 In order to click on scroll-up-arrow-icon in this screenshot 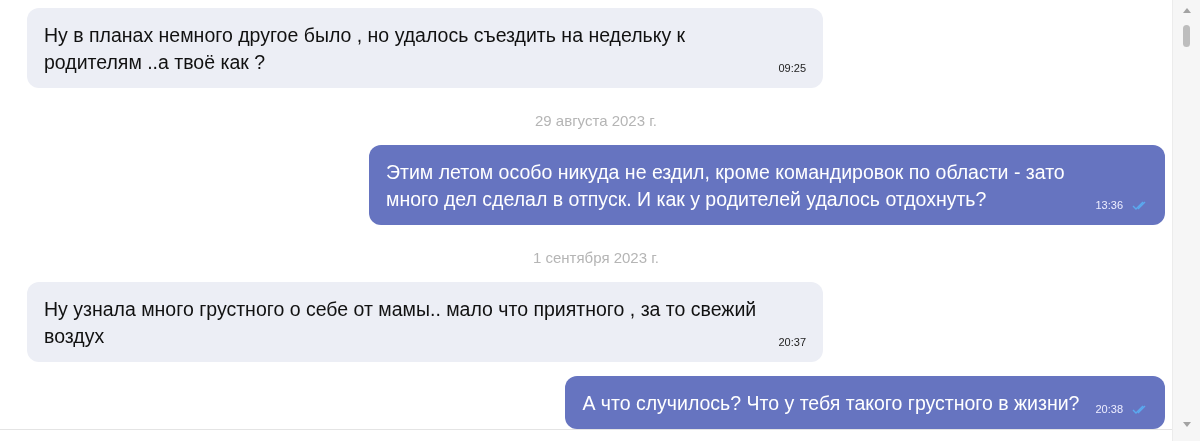, I will do `click(1186, 10)`.